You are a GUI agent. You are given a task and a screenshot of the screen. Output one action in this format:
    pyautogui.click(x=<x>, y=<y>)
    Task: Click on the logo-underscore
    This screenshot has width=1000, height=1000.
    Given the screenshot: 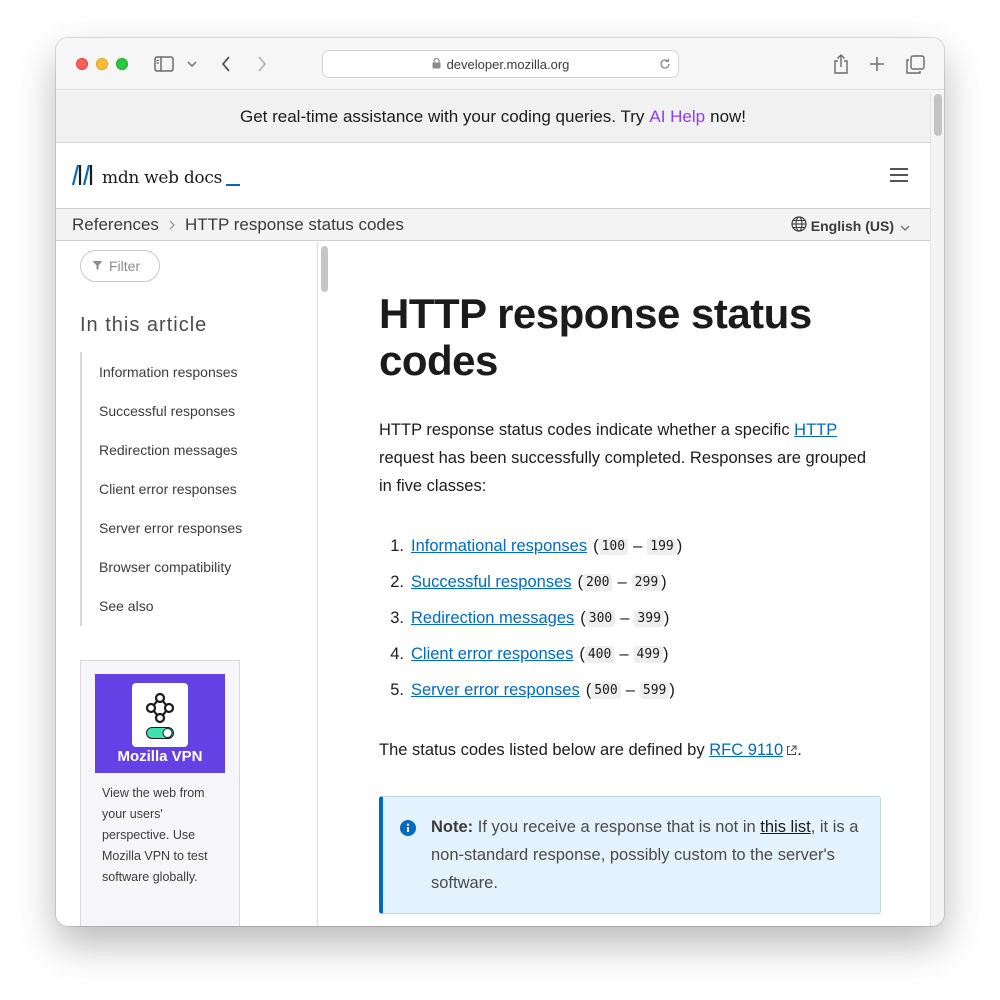 What is the action you would take?
    pyautogui.click(x=233, y=184)
    